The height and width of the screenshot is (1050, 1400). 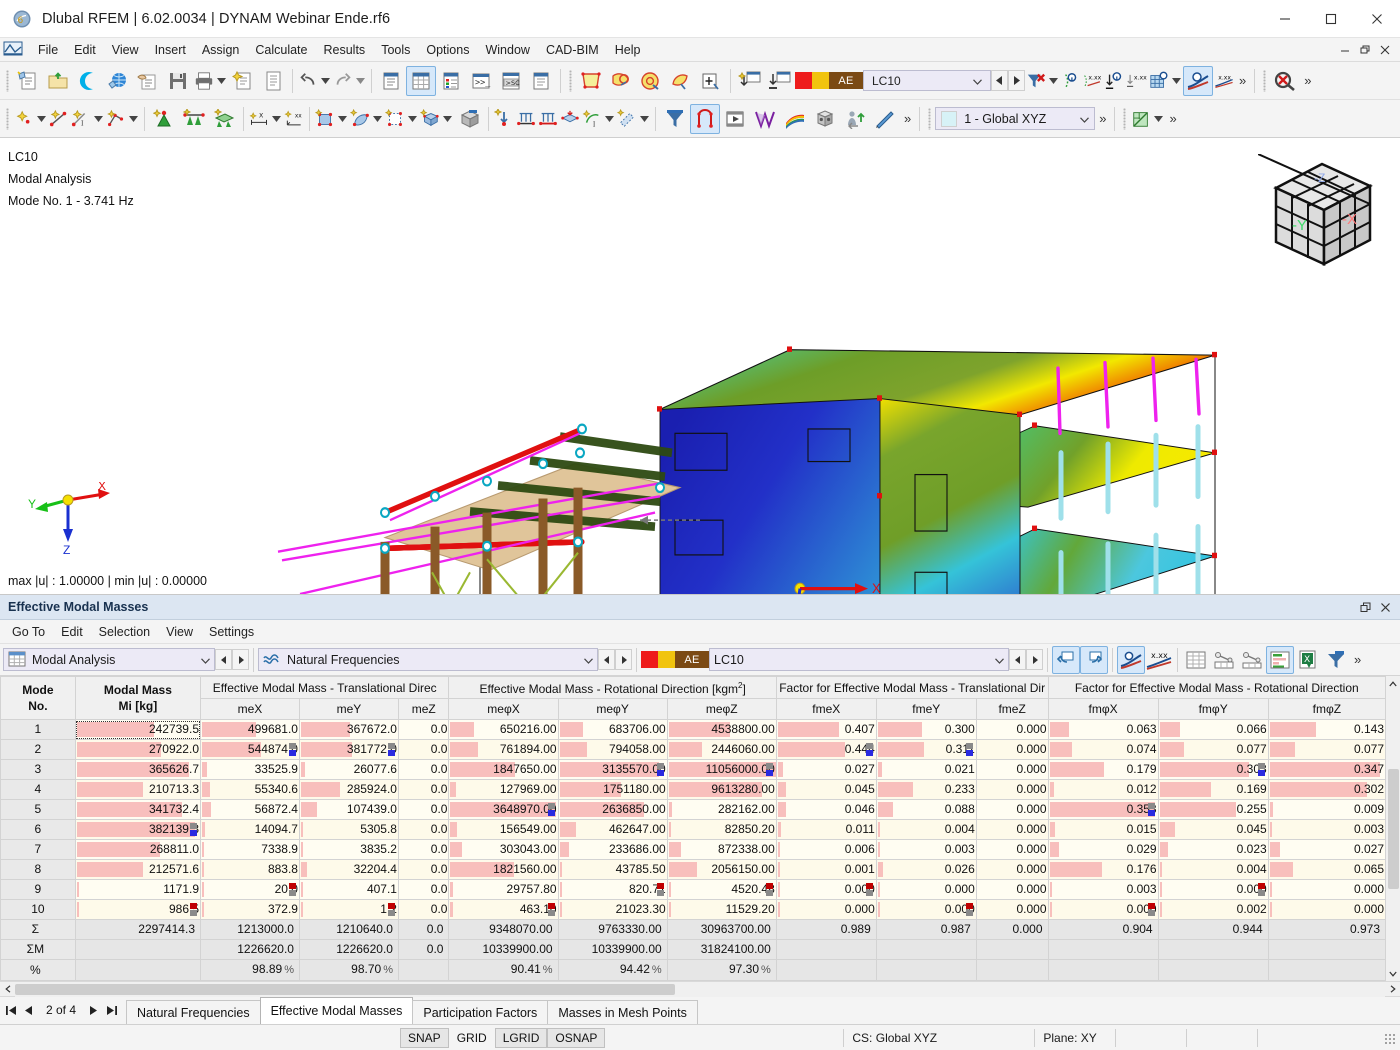 I want to click on surface-load-icon, so click(x=570, y=119).